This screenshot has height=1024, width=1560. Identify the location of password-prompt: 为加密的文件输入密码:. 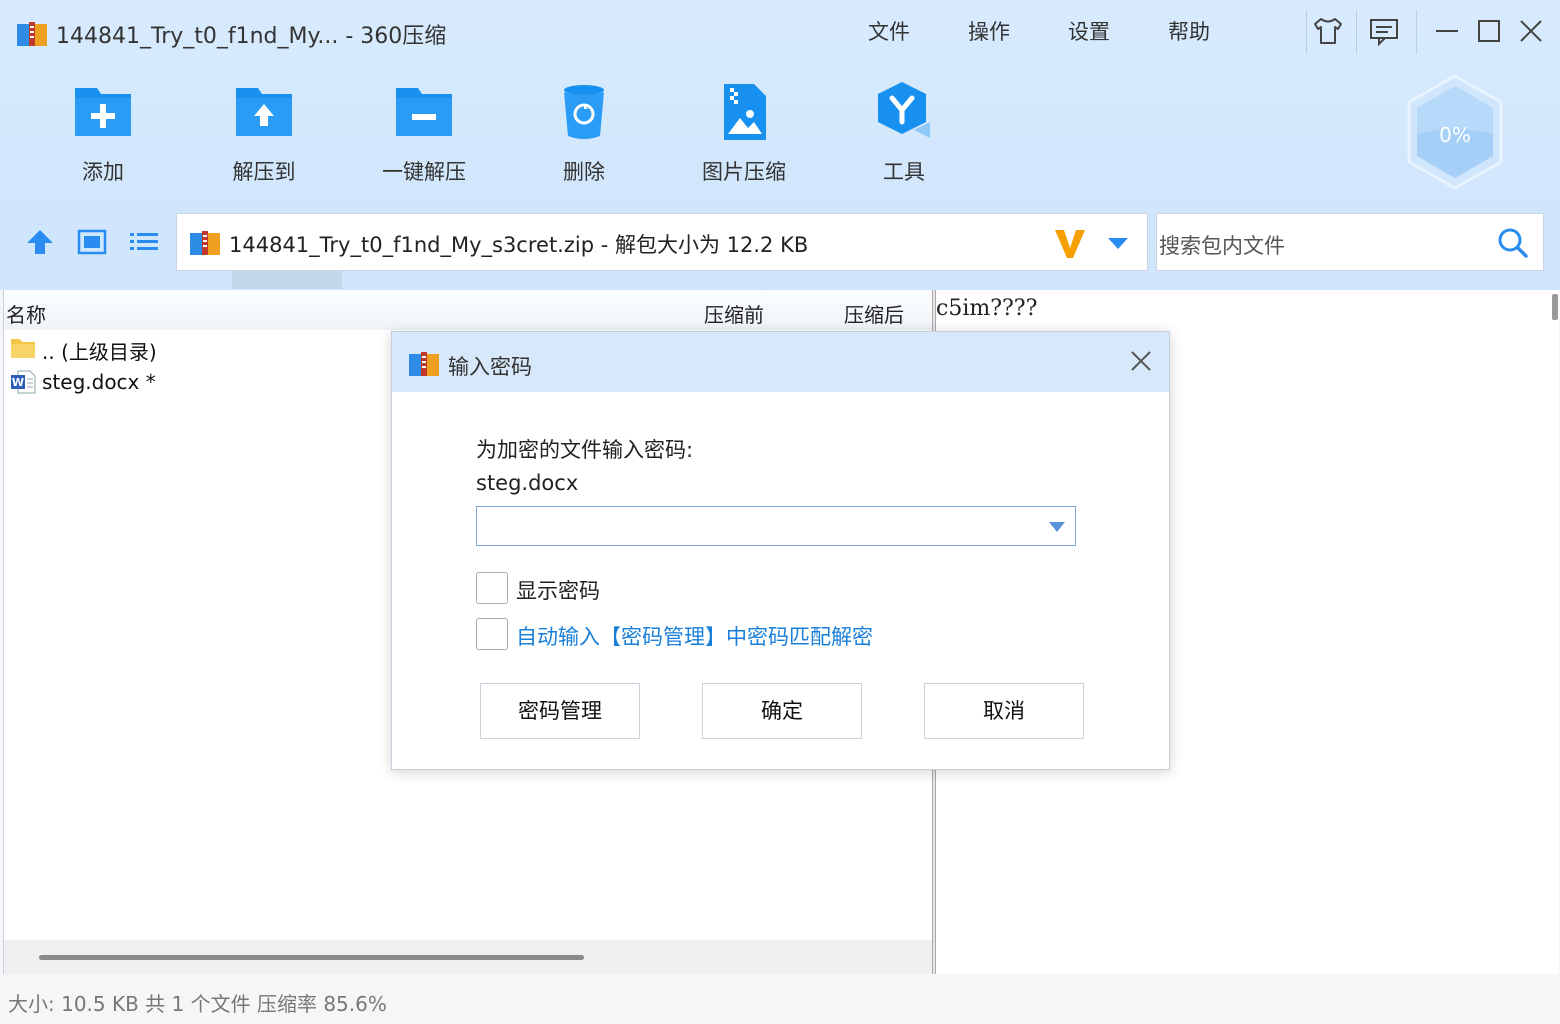
(585, 450).